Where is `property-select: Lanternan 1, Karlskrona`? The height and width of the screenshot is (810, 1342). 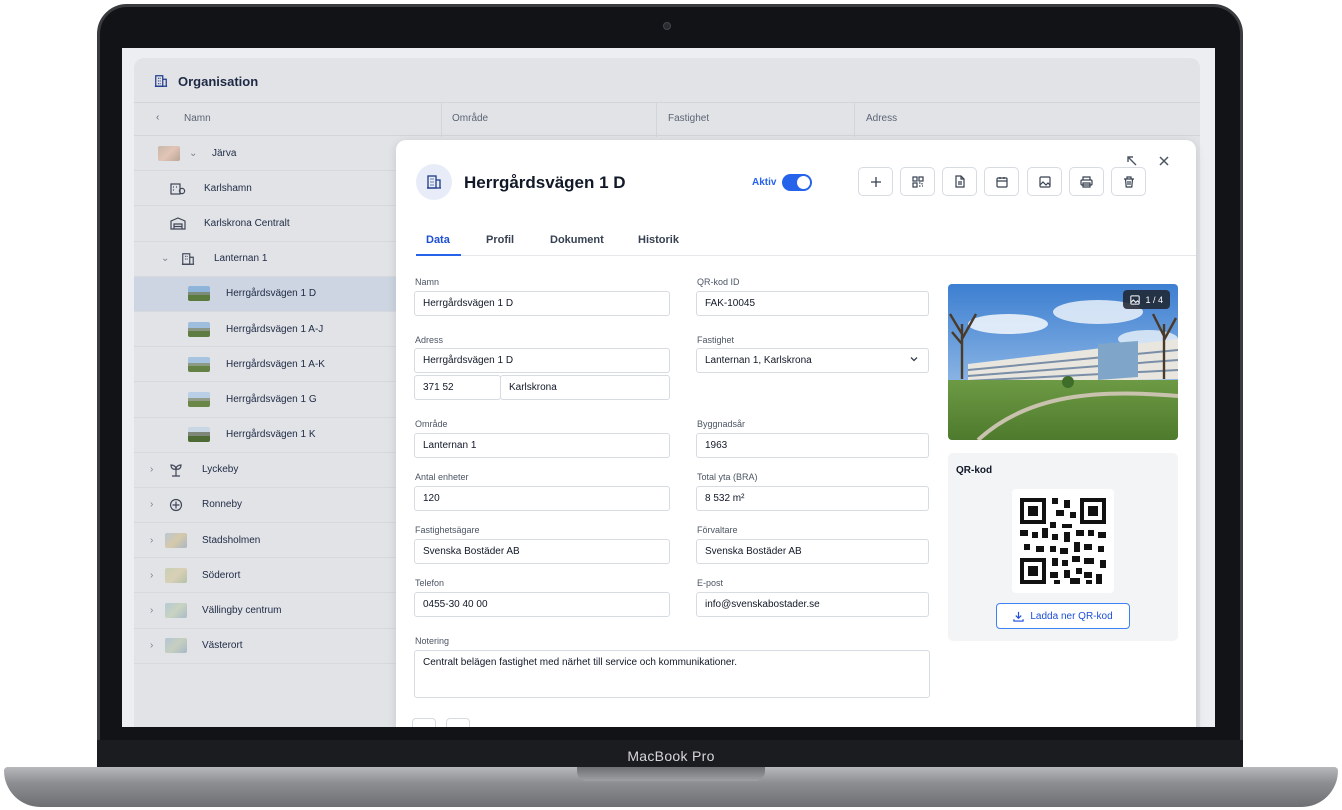 property-select: Lanternan 1, Karlskrona is located at coordinates (812, 360).